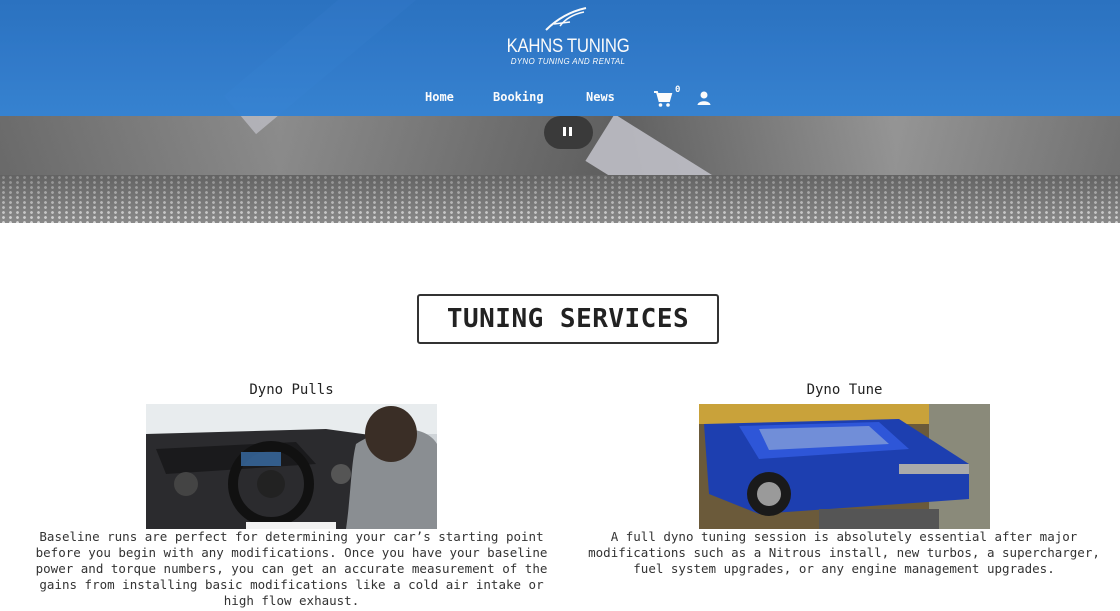  Describe the element at coordinates (600, 97) in the screenshot. I see `nav-news: News` at that location.